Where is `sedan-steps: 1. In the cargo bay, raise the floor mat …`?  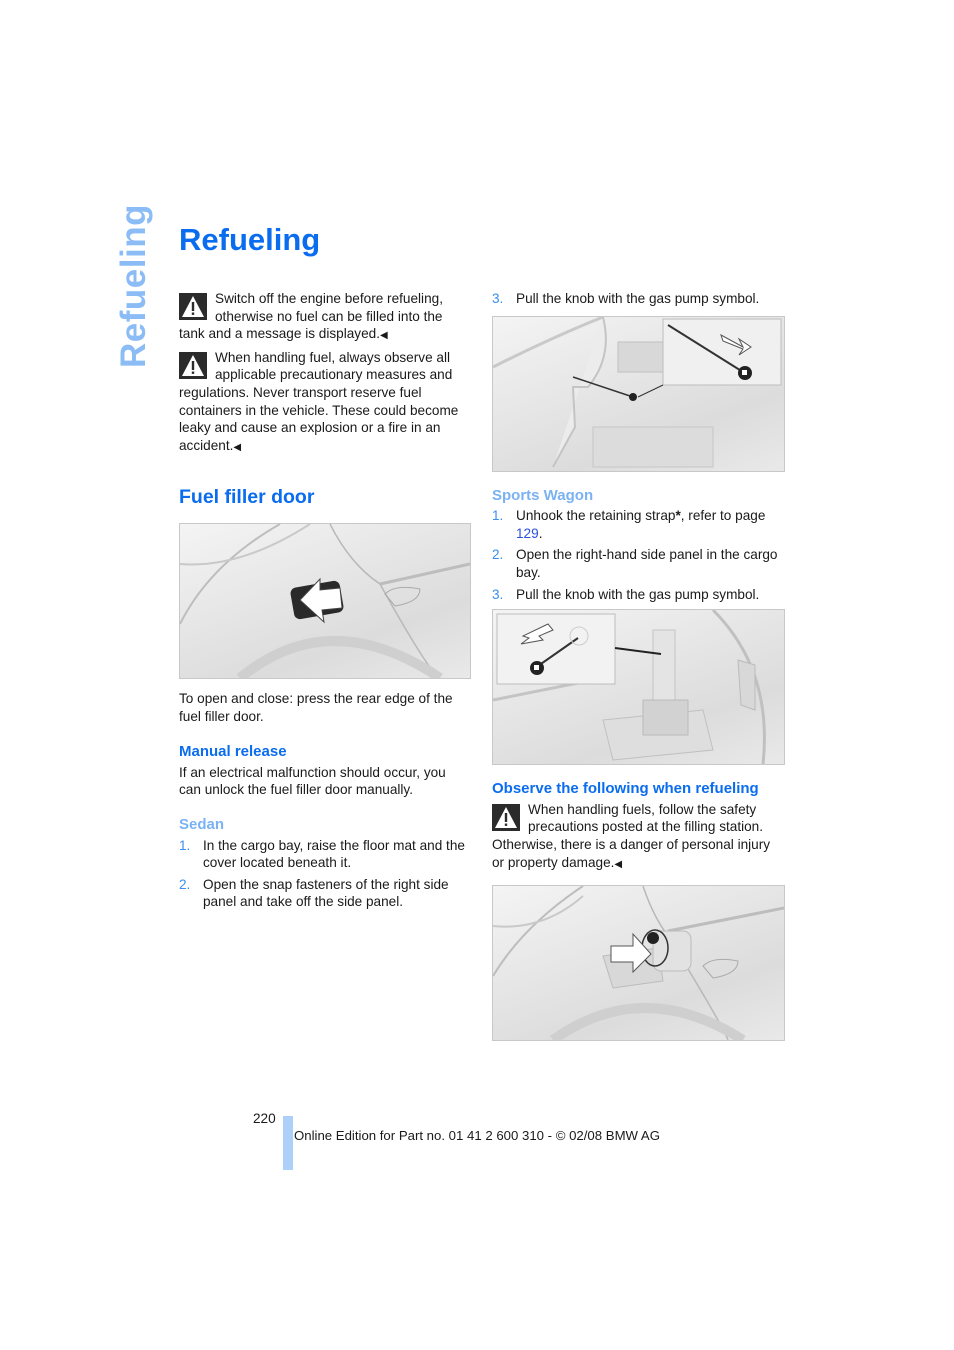
sedan-steps: 1. In the cargo bay, raise the floor mat … is located at coordinates (325, 874).